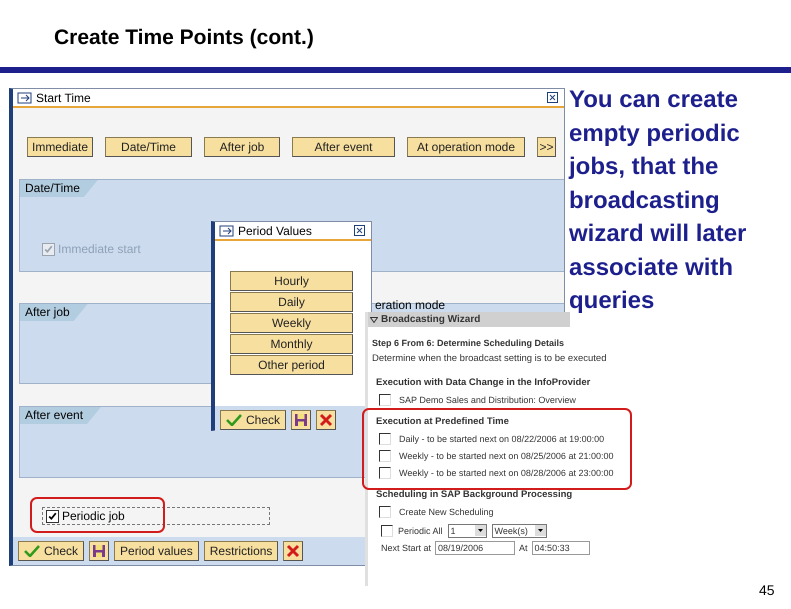  What do you see at coordinates (99, 249) in the screenshot?
I see `checkbox-label: Immediate start` at bounding box center [99, 249].